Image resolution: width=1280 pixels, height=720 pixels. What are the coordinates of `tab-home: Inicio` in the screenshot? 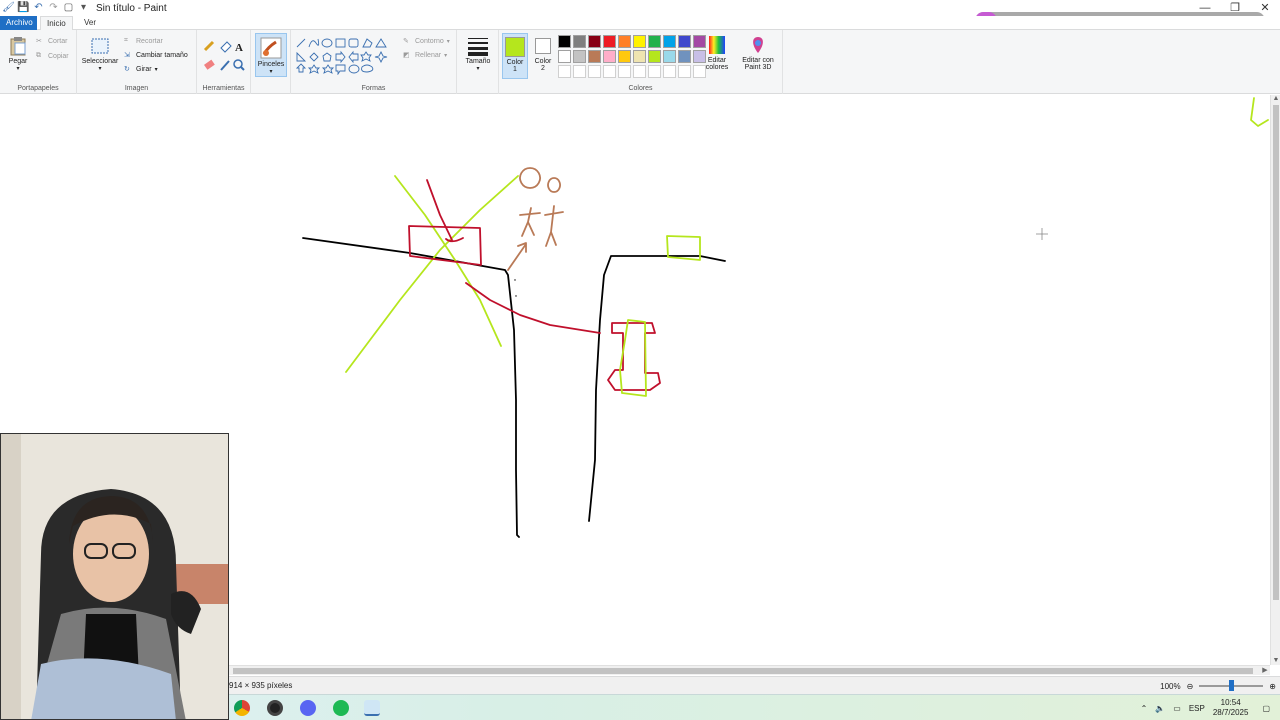 It's located at (56, 23).